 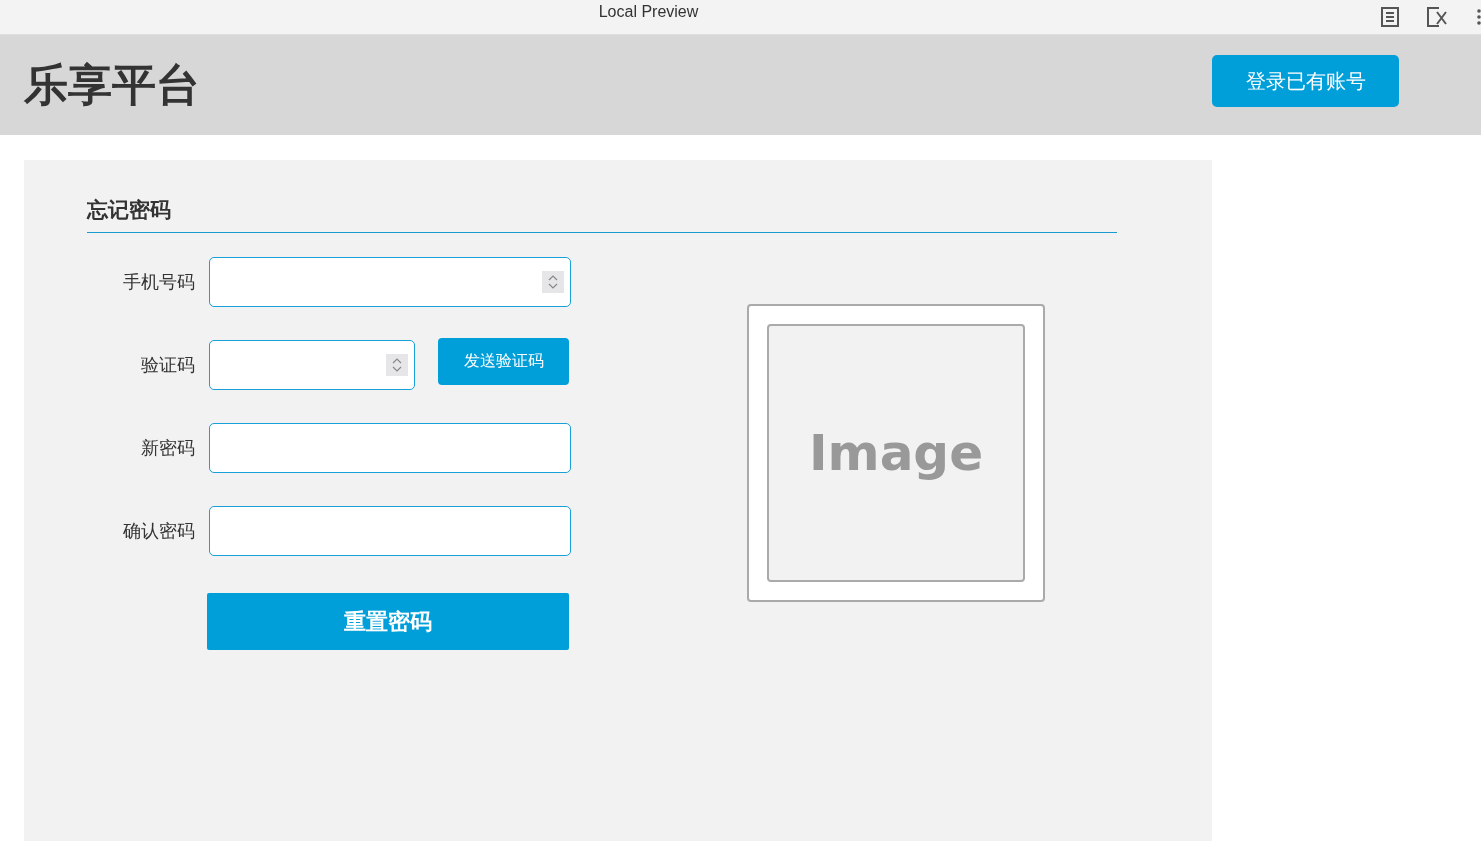 What do you see at coordinates (168, 448) in the screenshot?
I see `field-label: 新密码` at bounding box center [168, 448].